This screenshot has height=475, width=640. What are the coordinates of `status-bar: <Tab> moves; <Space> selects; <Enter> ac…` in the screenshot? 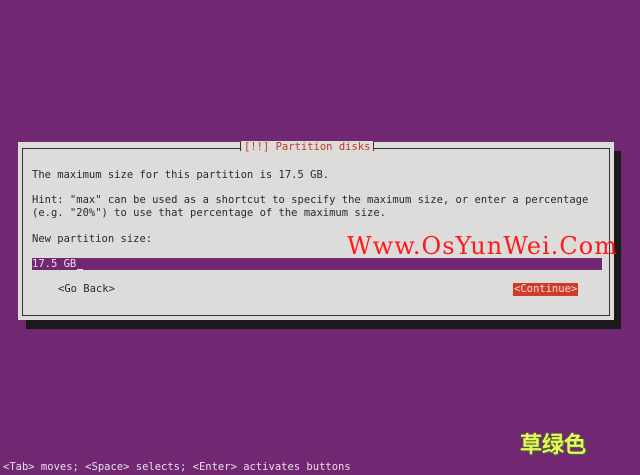 It's located at (177, 467).